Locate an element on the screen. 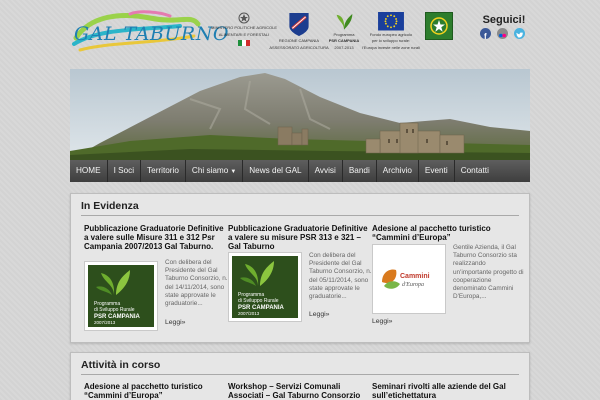 The height and width of the screenshot is (400, 600). logo-text: GAL TABURNO is located at coordinates (151, 34).